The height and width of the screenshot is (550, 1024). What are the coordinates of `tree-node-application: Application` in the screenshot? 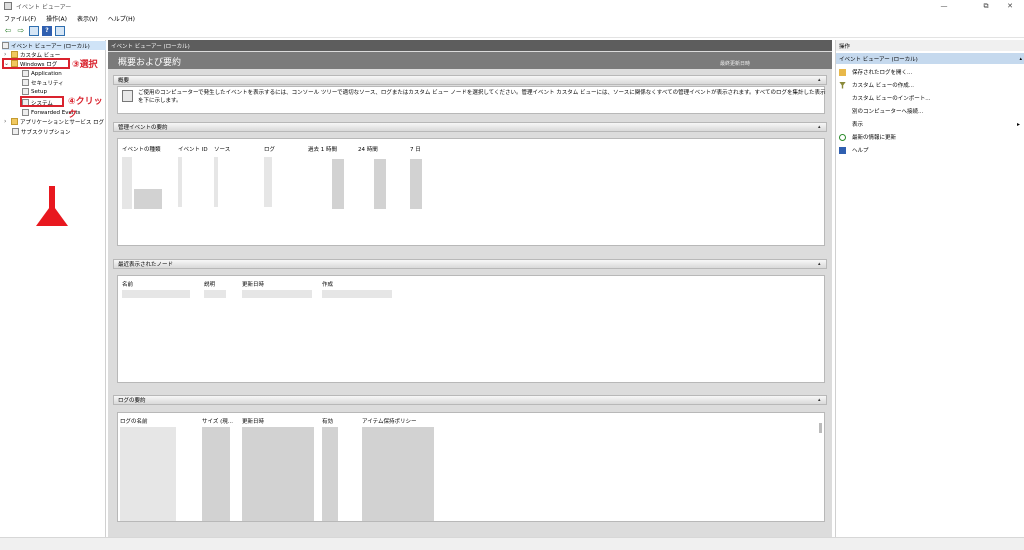 It's located at (42, 73).